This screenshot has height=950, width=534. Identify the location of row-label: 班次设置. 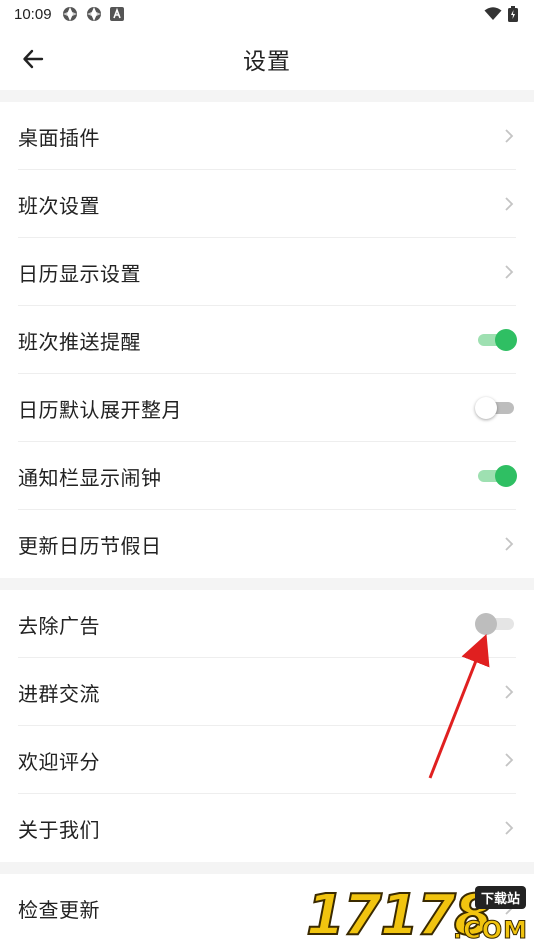
(59, 205).